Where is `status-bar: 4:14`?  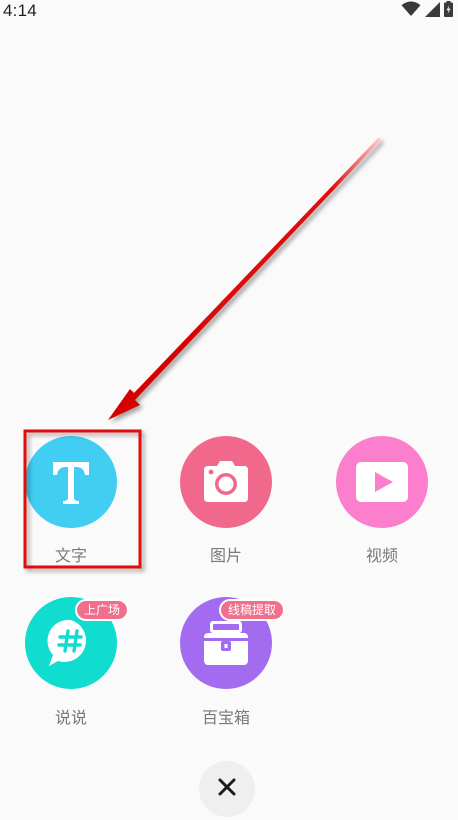
status-bar: 4:14 is located at coordinates (229, 12).